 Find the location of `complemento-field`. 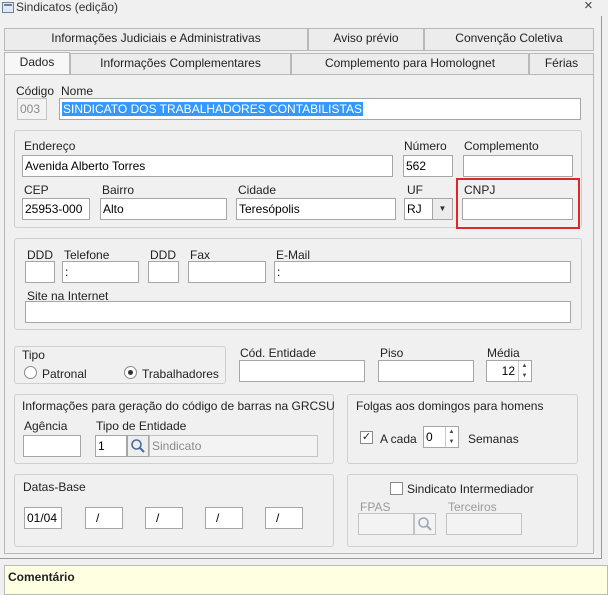

complemento-field is located at coordinates (518, 166).